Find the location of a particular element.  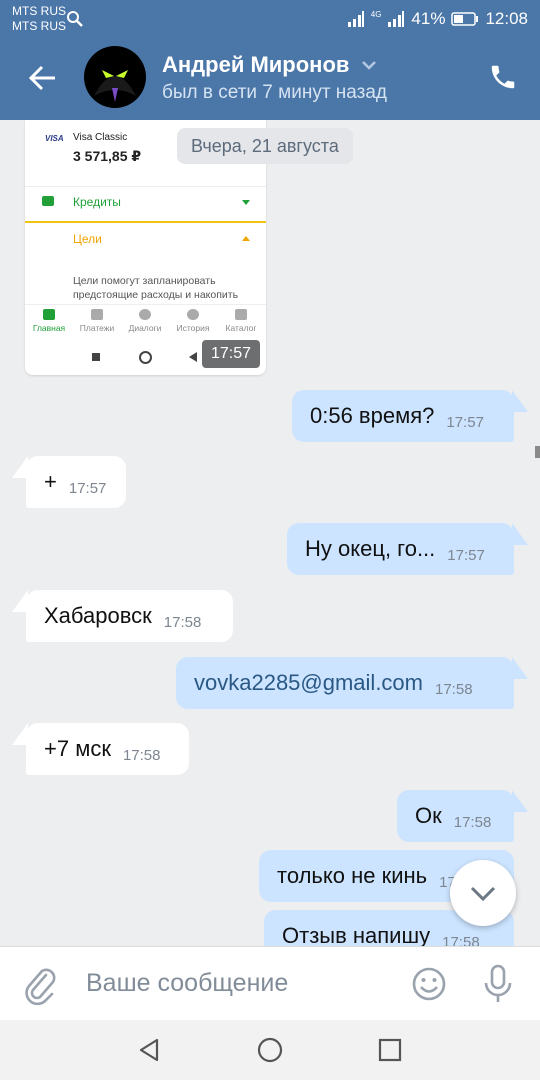

message-text: только не кинь is located at coordinates (352, 875).